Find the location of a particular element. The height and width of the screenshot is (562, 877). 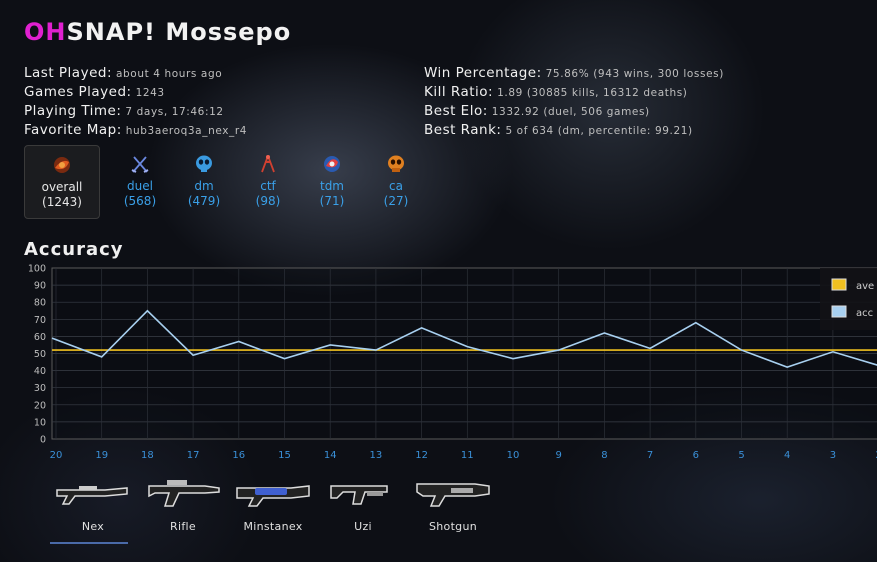

x-tick-label: 13 is located at coordinates (376, 455).